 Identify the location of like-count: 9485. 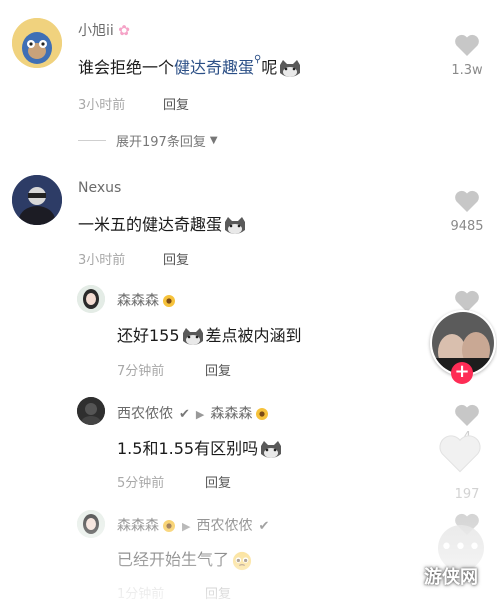
(467, 226).